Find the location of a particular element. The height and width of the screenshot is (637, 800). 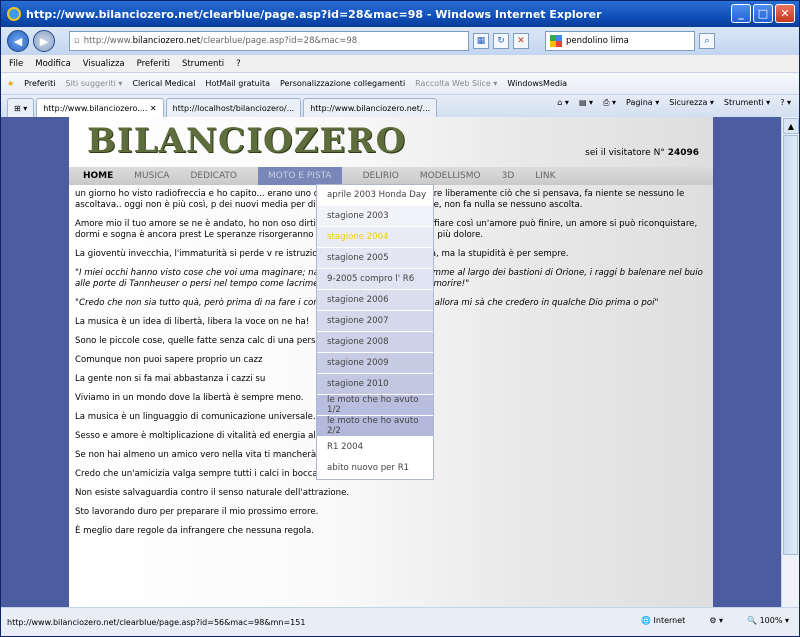

dropdown-item: aprile 2003 Honda Day is located at coordinates (375, 195).